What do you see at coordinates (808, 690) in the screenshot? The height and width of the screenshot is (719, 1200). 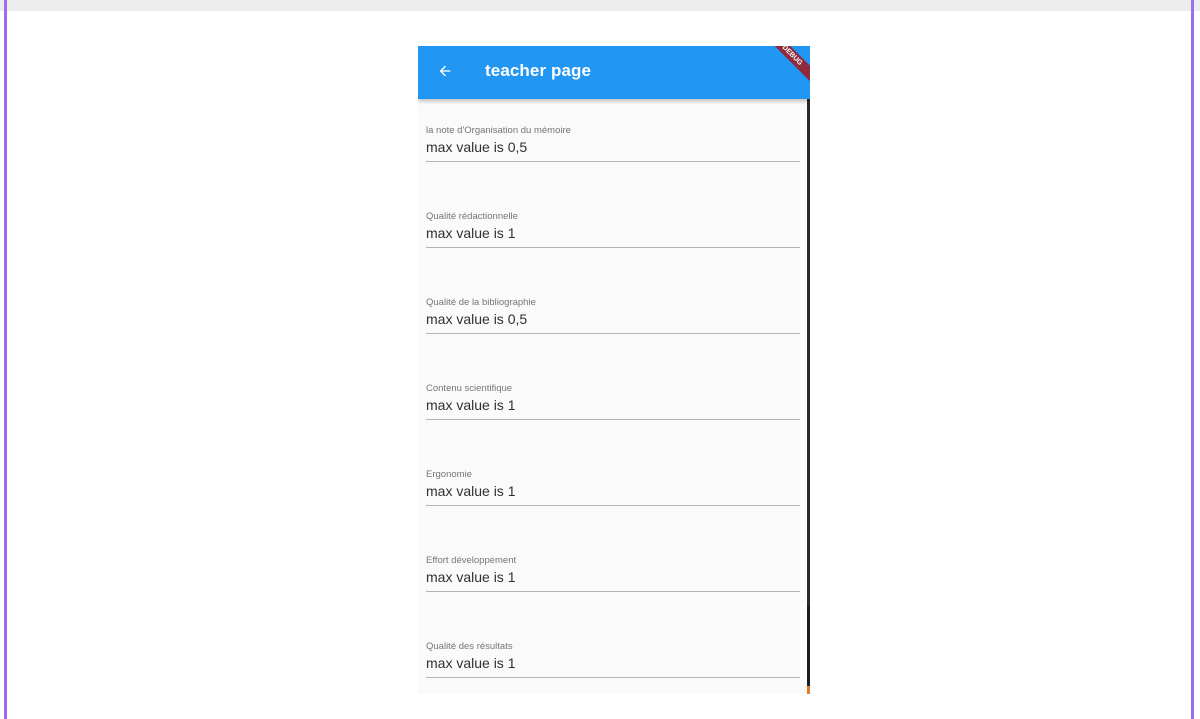 I see `phone-edge-accent` at bounding box center [808, 690].